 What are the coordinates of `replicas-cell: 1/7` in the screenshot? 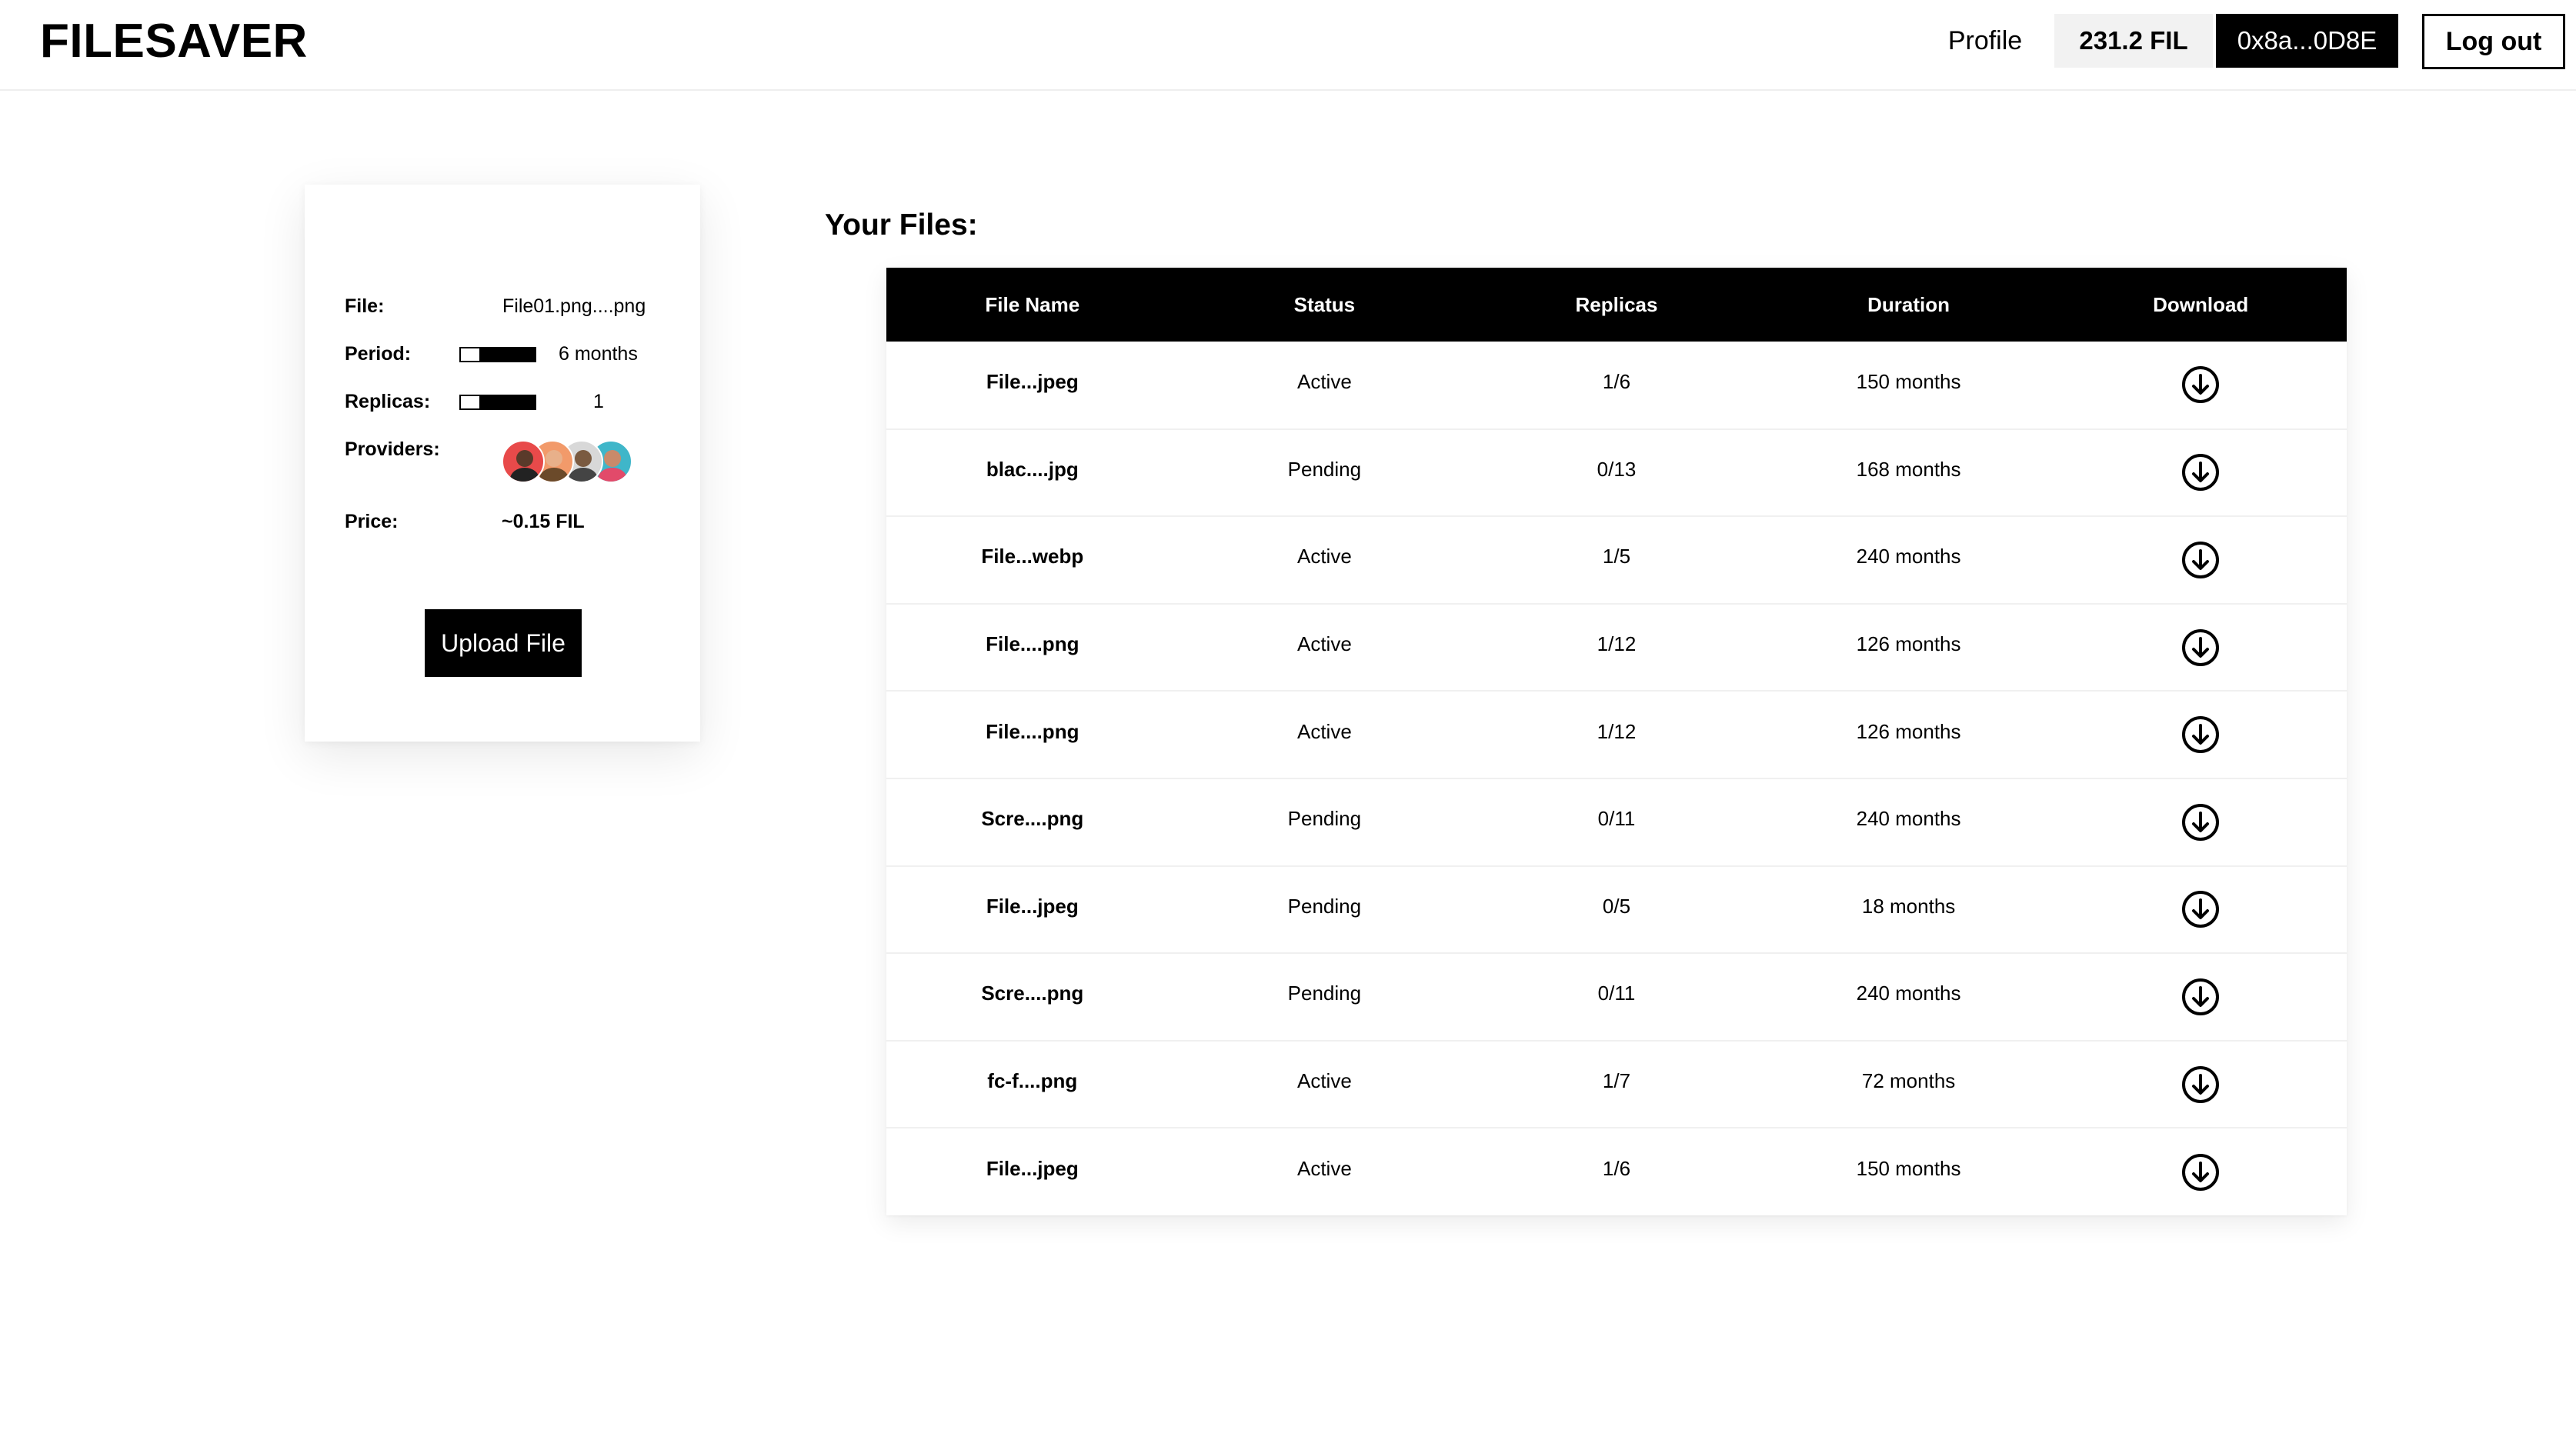 It's located at (1617, 1081).